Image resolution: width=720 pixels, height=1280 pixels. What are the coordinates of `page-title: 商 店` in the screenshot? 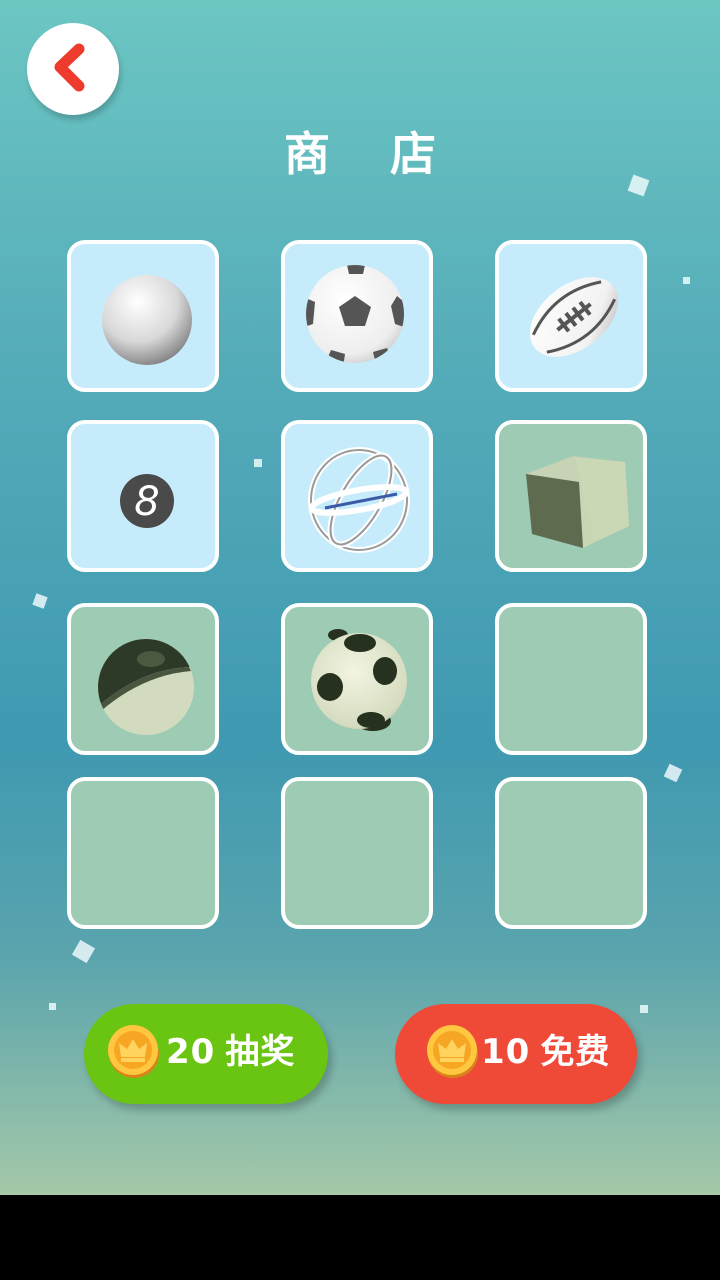 It's located at (370, 154).